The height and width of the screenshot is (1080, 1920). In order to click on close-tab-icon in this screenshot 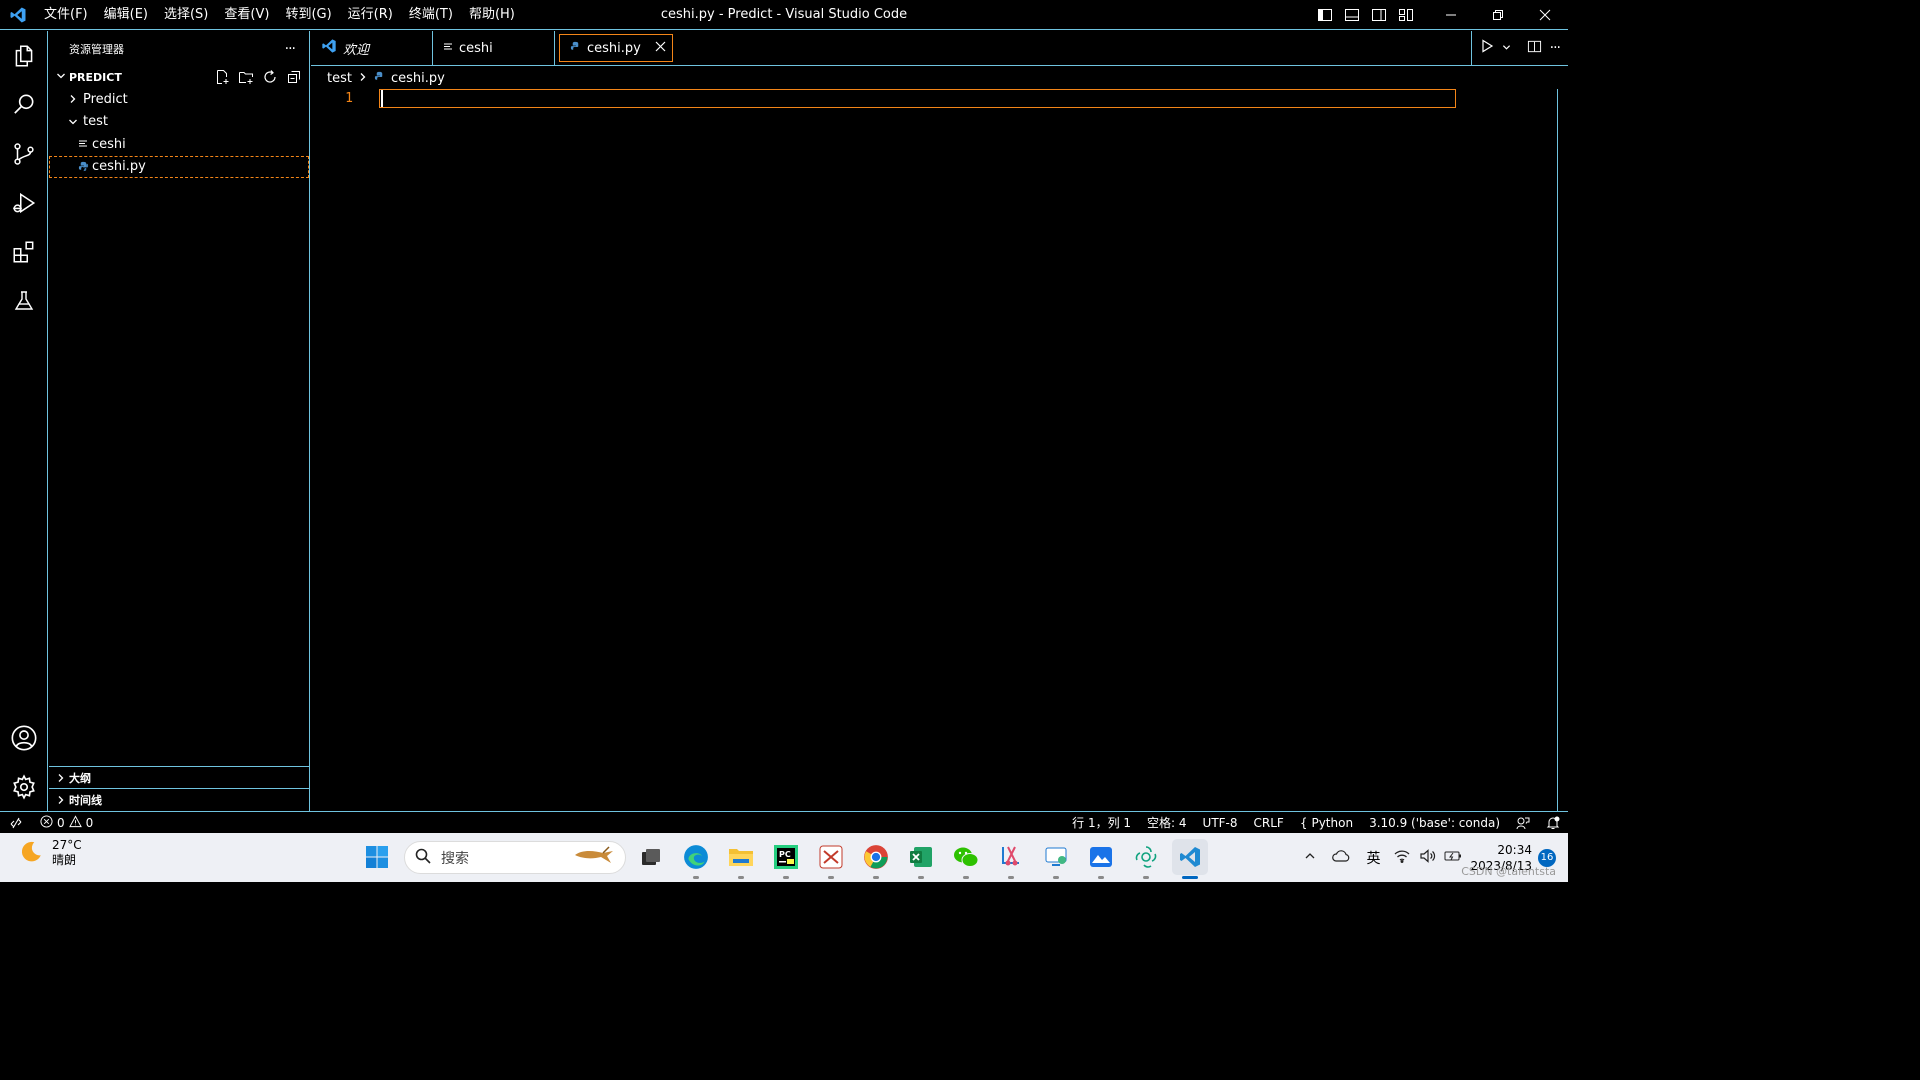, I will do `click(660, 48)`.